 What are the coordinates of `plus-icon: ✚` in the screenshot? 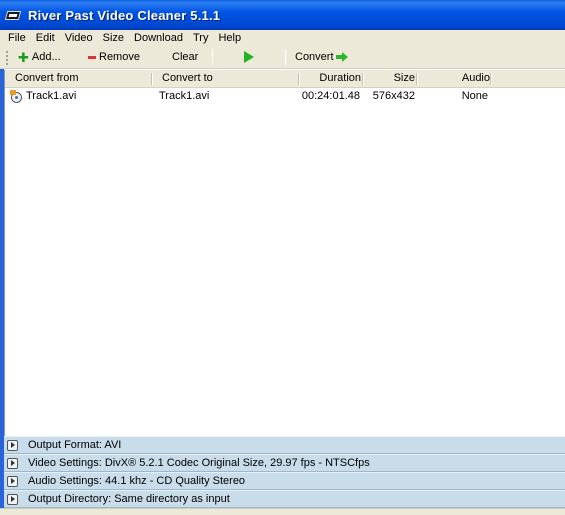 It's located at (23, 57).